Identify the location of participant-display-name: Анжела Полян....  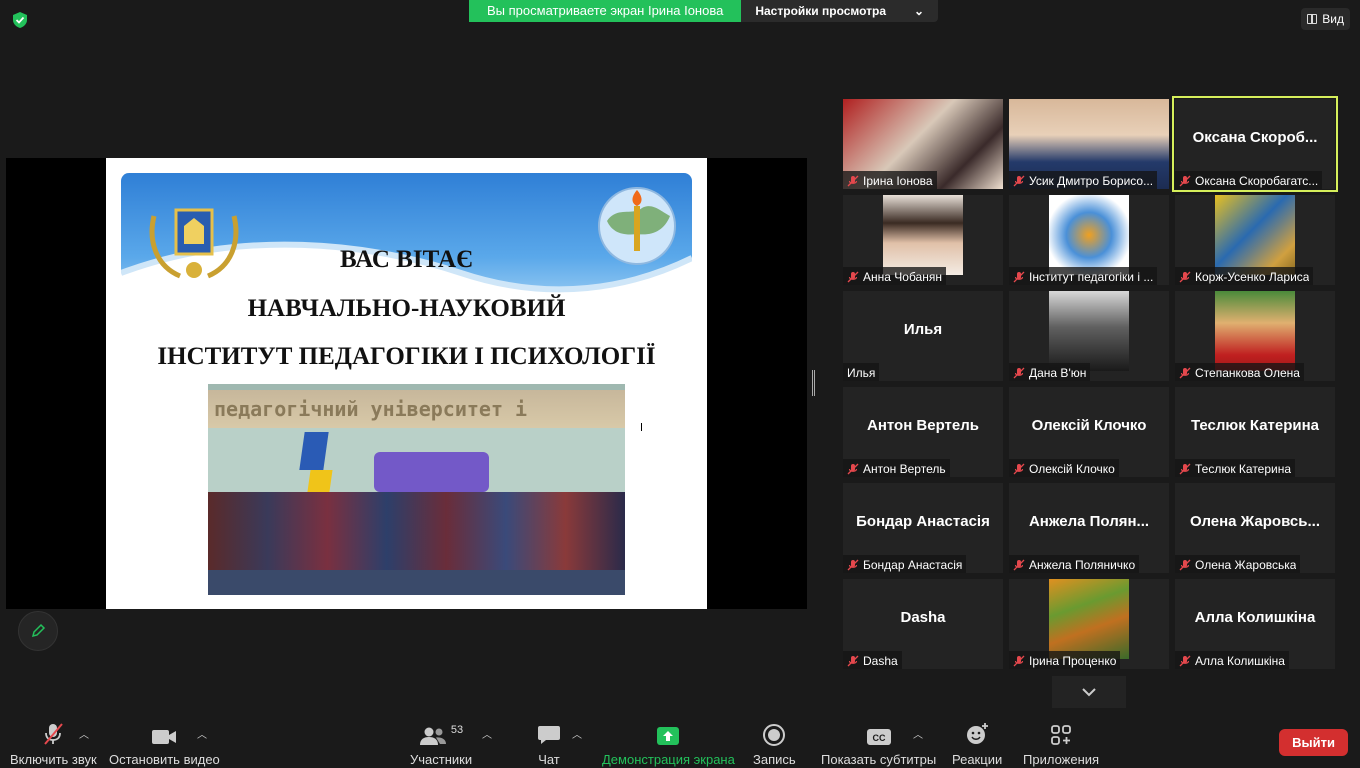
(1089, 521).